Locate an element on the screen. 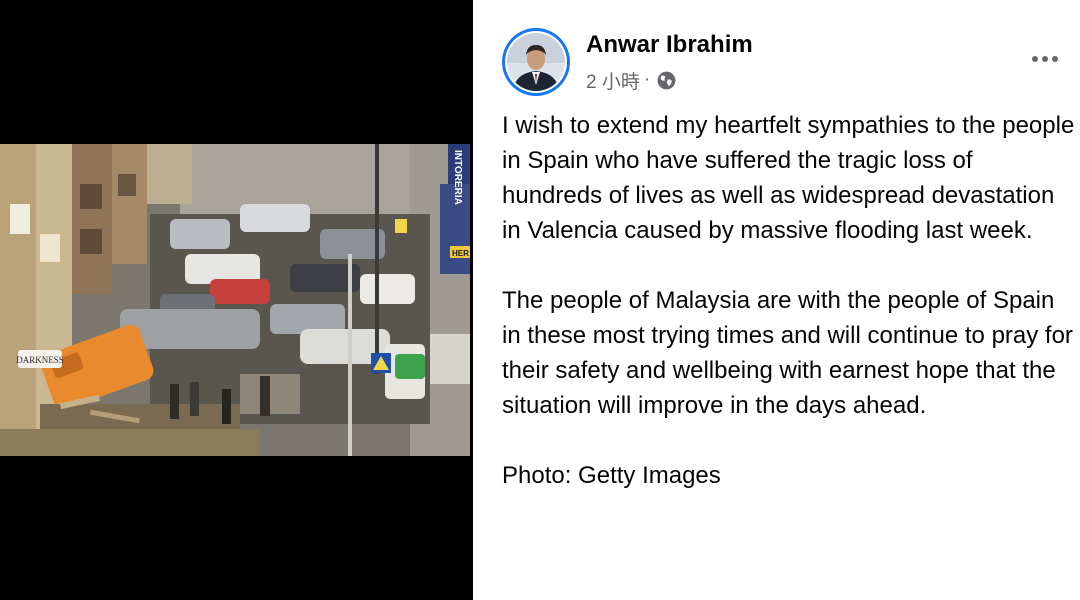  author-name: Anwar Ibrahim is located at coordinates (669, 45).